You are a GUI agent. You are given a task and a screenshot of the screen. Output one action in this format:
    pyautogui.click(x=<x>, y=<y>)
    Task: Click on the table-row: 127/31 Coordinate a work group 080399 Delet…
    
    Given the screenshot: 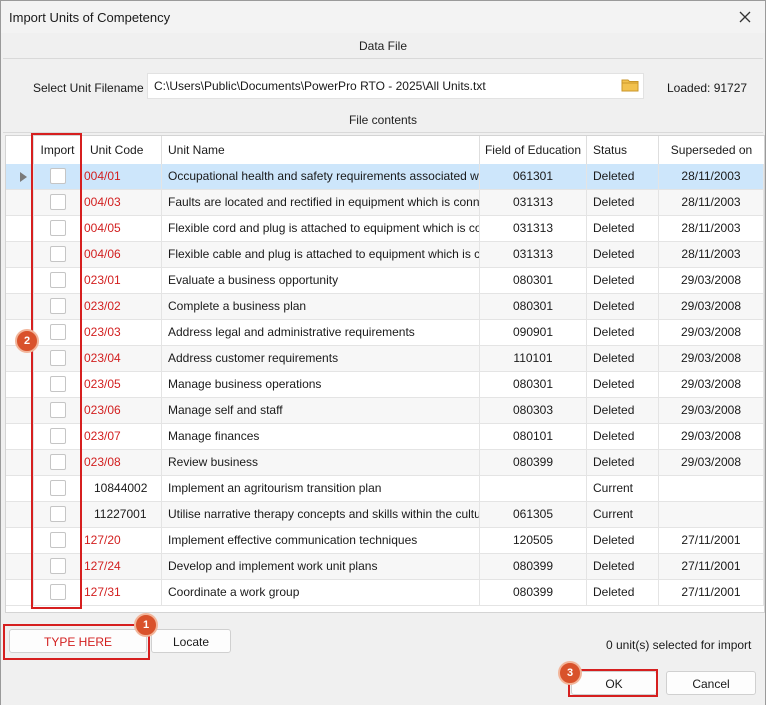 What is the action you would take?
    pyautogui.click(x=385, y=593)
    